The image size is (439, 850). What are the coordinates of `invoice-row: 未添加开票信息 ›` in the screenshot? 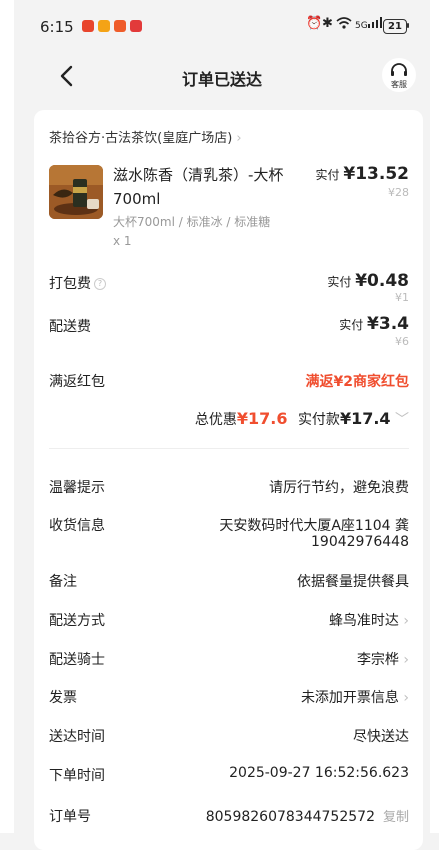 It's located at (355, 697).